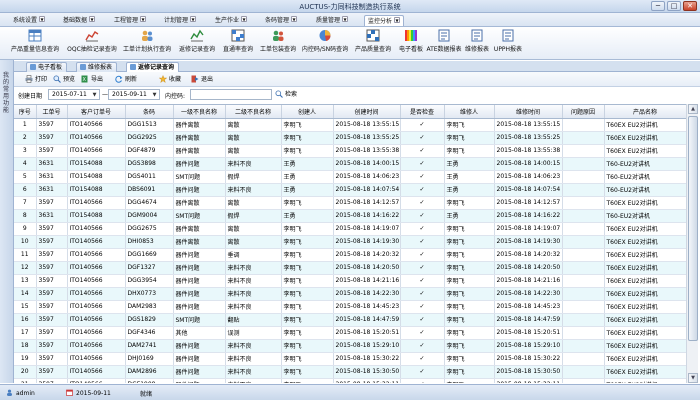 This screenshot has height=400, width=700. Describe the element at coordinates (253, 138) in the screenshot. I see `cell-defect-level2: 离散` at that location.